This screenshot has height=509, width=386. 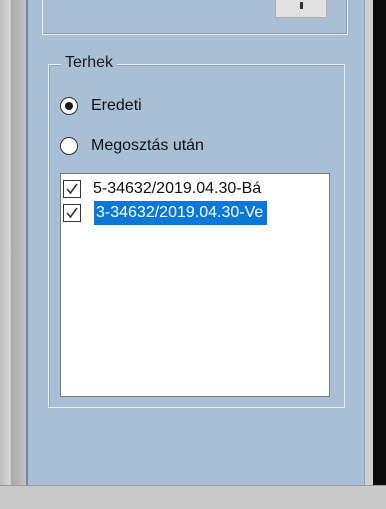 I want to click on list-item: 5-34632/2019.04.30-Bá, so click(x=195, y=189).